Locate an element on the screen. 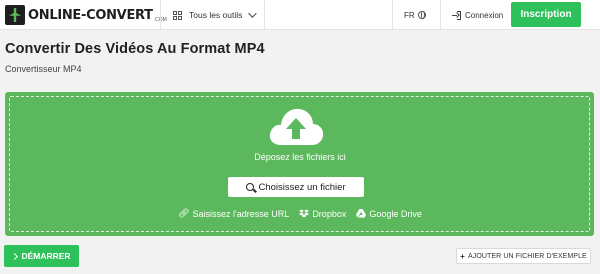 Image resolution: width=600 pixels, height=274 pixels. dropbox-source-link: Dropbox is located at coordinates (322, 213).